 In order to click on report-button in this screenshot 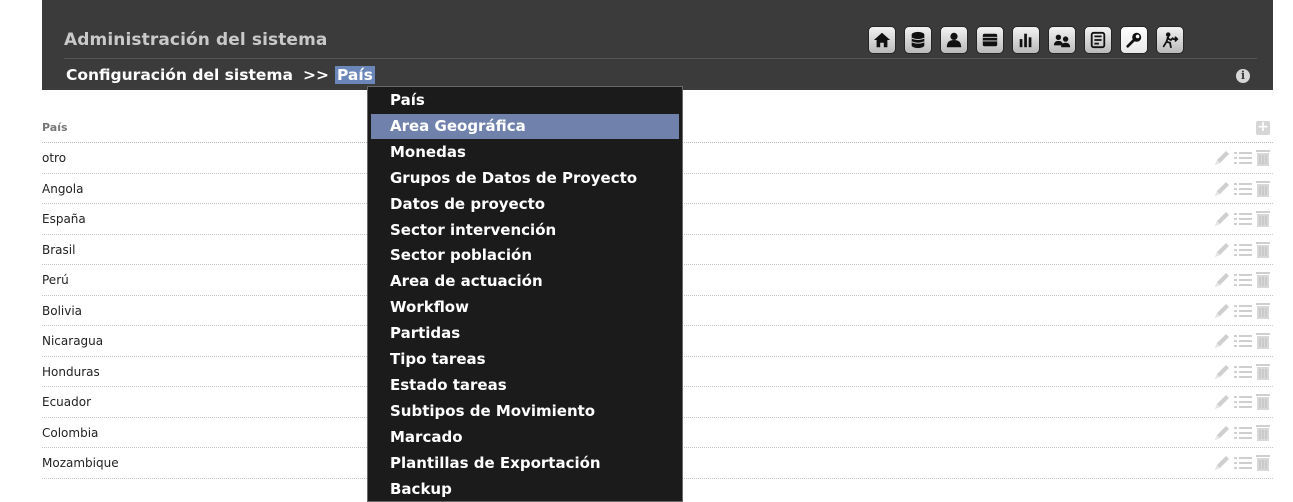, I will do `click(1098, 40)`.